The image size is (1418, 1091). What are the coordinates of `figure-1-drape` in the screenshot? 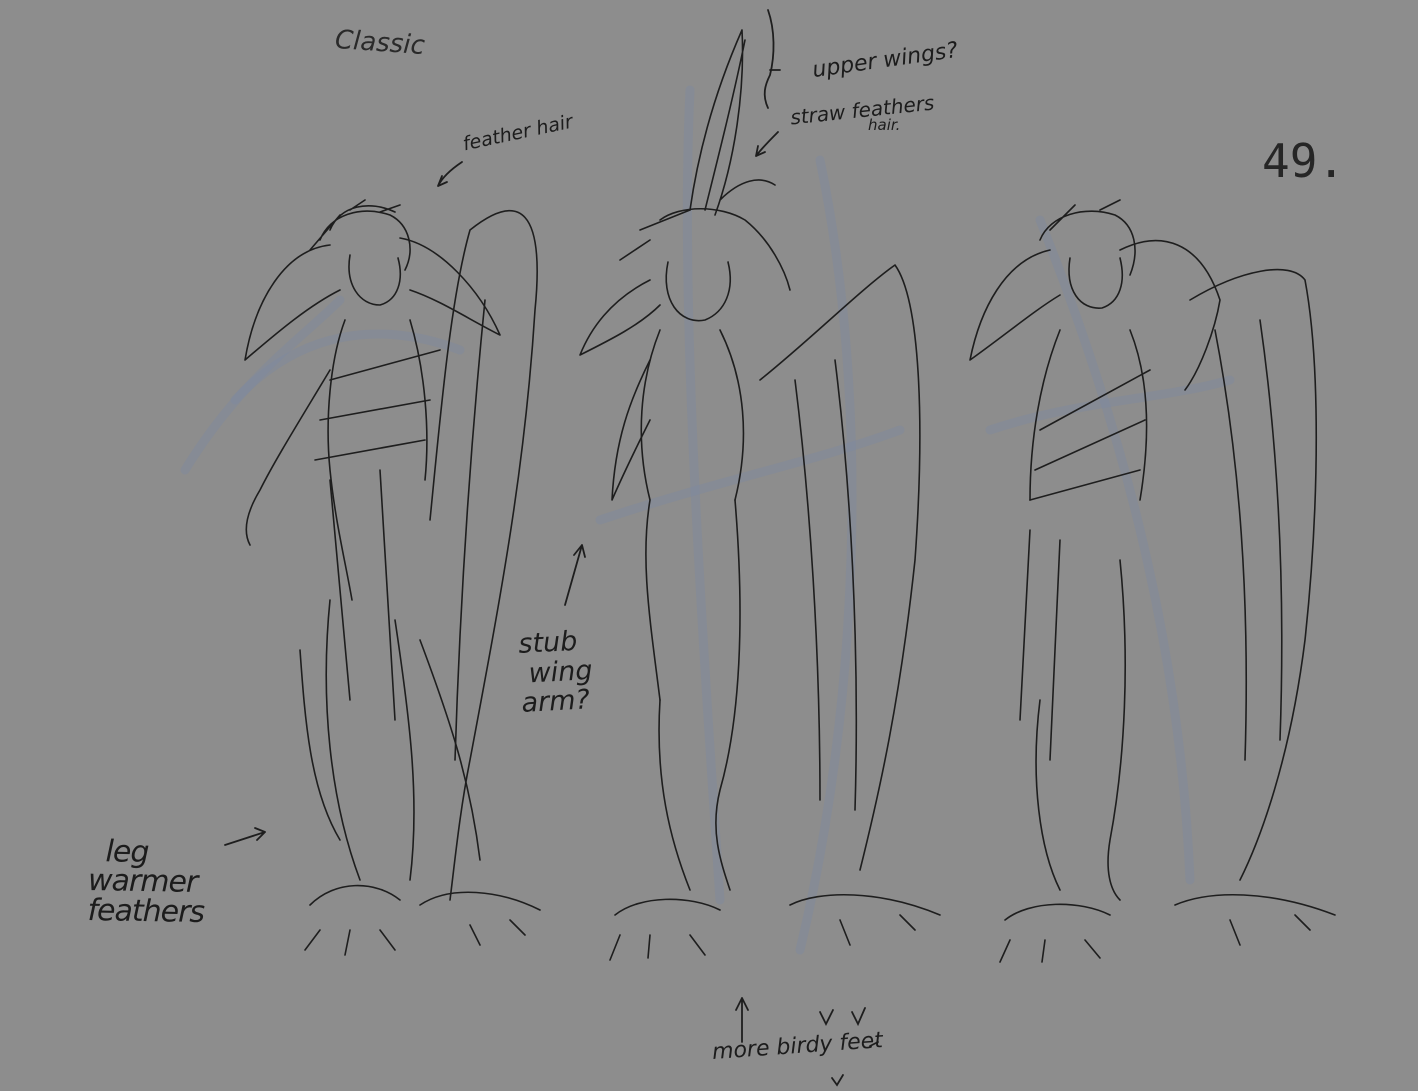 It's located at (377, 535).